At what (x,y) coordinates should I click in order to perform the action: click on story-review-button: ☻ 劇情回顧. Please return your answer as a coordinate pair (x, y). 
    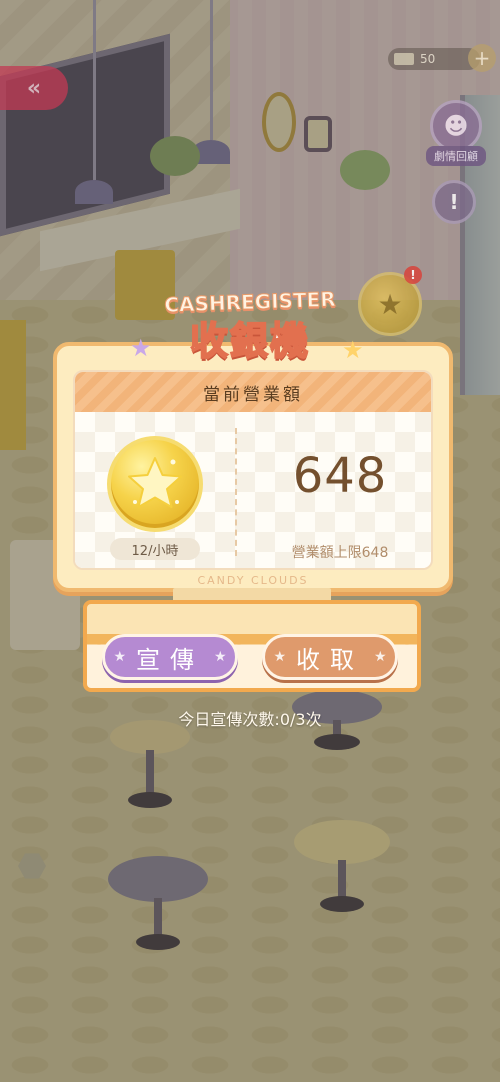
    Looking at the image, I should click on (456, 135).